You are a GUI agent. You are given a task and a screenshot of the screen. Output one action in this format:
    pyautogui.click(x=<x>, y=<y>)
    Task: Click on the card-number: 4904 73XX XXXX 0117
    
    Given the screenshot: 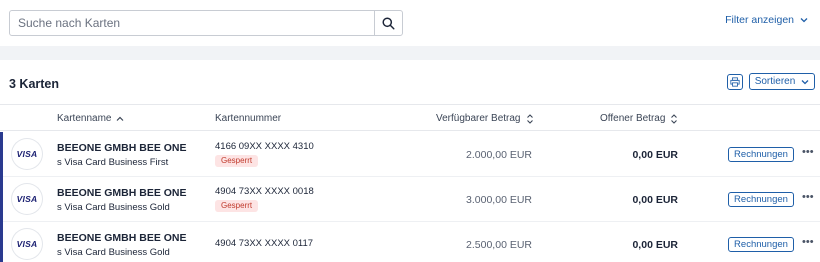 What is the action you would take?
    pyautogui.click(x=264, y=243)
    